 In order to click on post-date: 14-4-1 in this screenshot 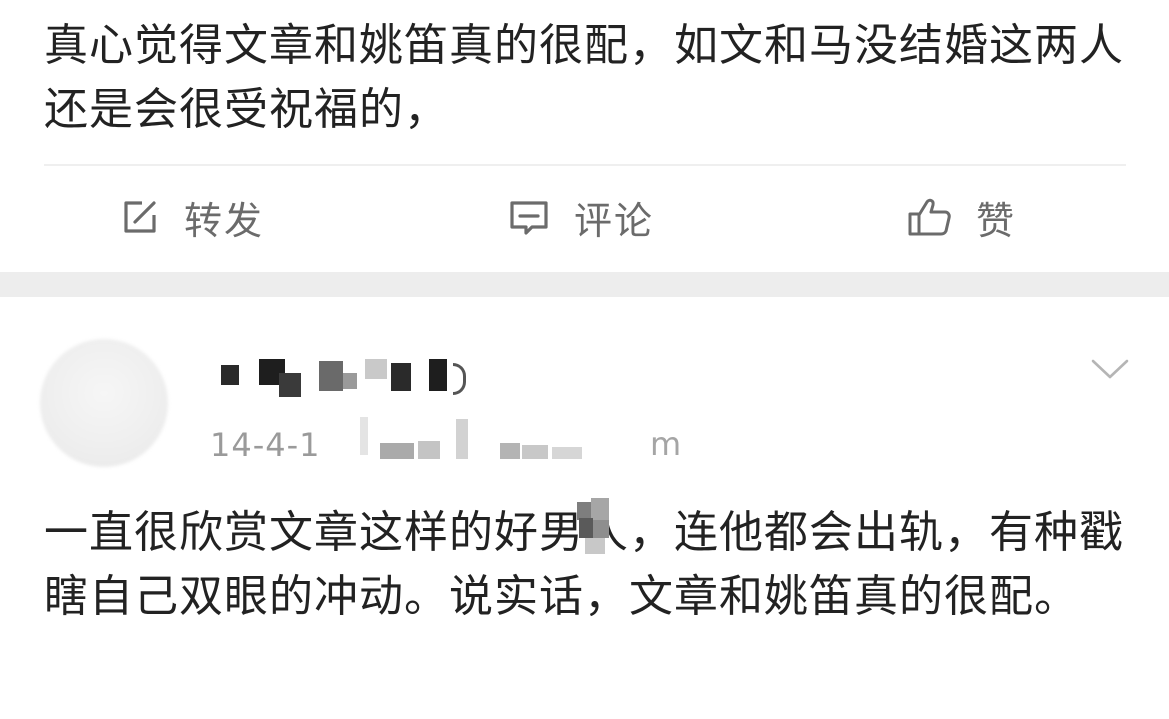, I will do `click(265, 445)`.